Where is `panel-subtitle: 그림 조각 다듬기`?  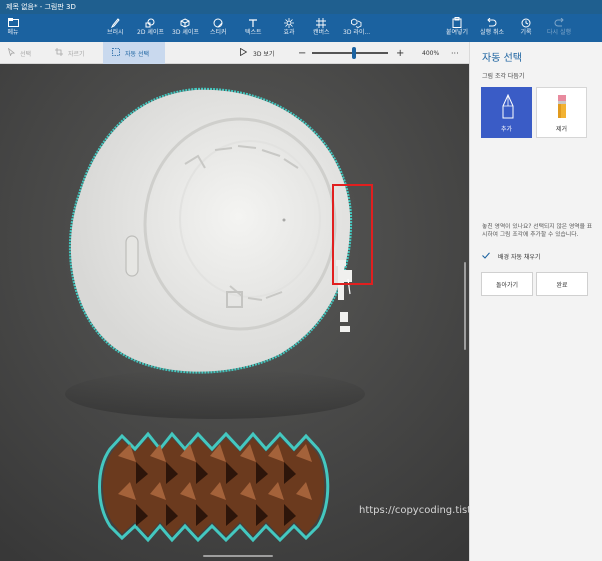
panel-subtitle: 그림 조각 다듬기 is located at coordinates (503, 76).